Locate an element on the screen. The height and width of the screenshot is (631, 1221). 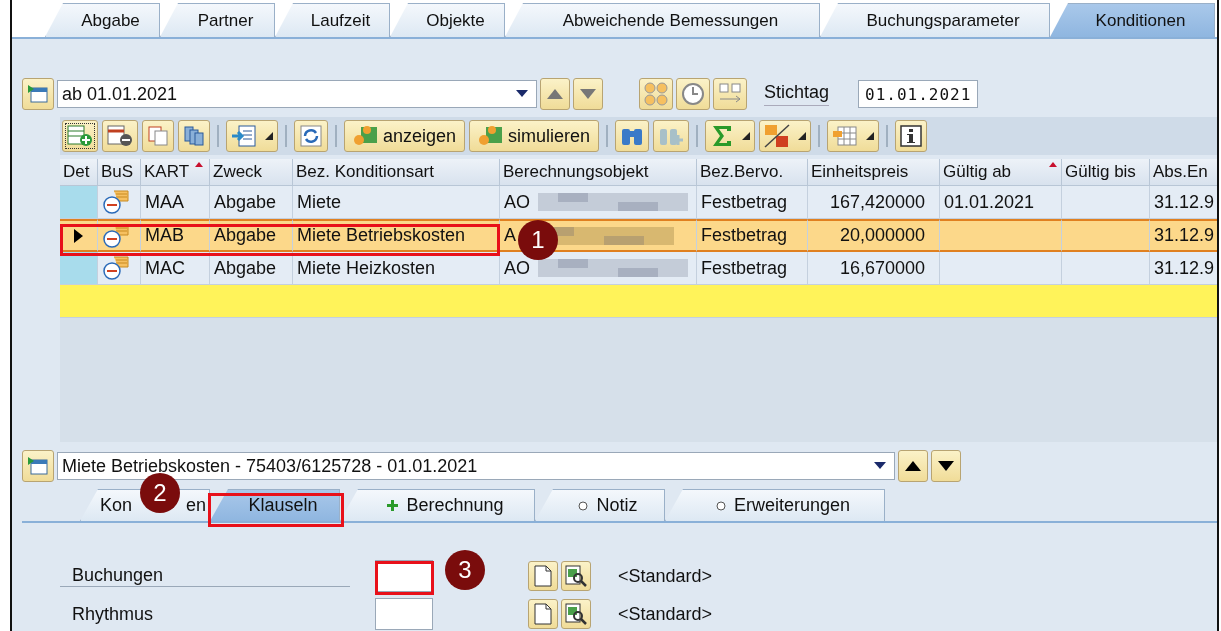
row-marker-icon is located at coordinates (78, 235).